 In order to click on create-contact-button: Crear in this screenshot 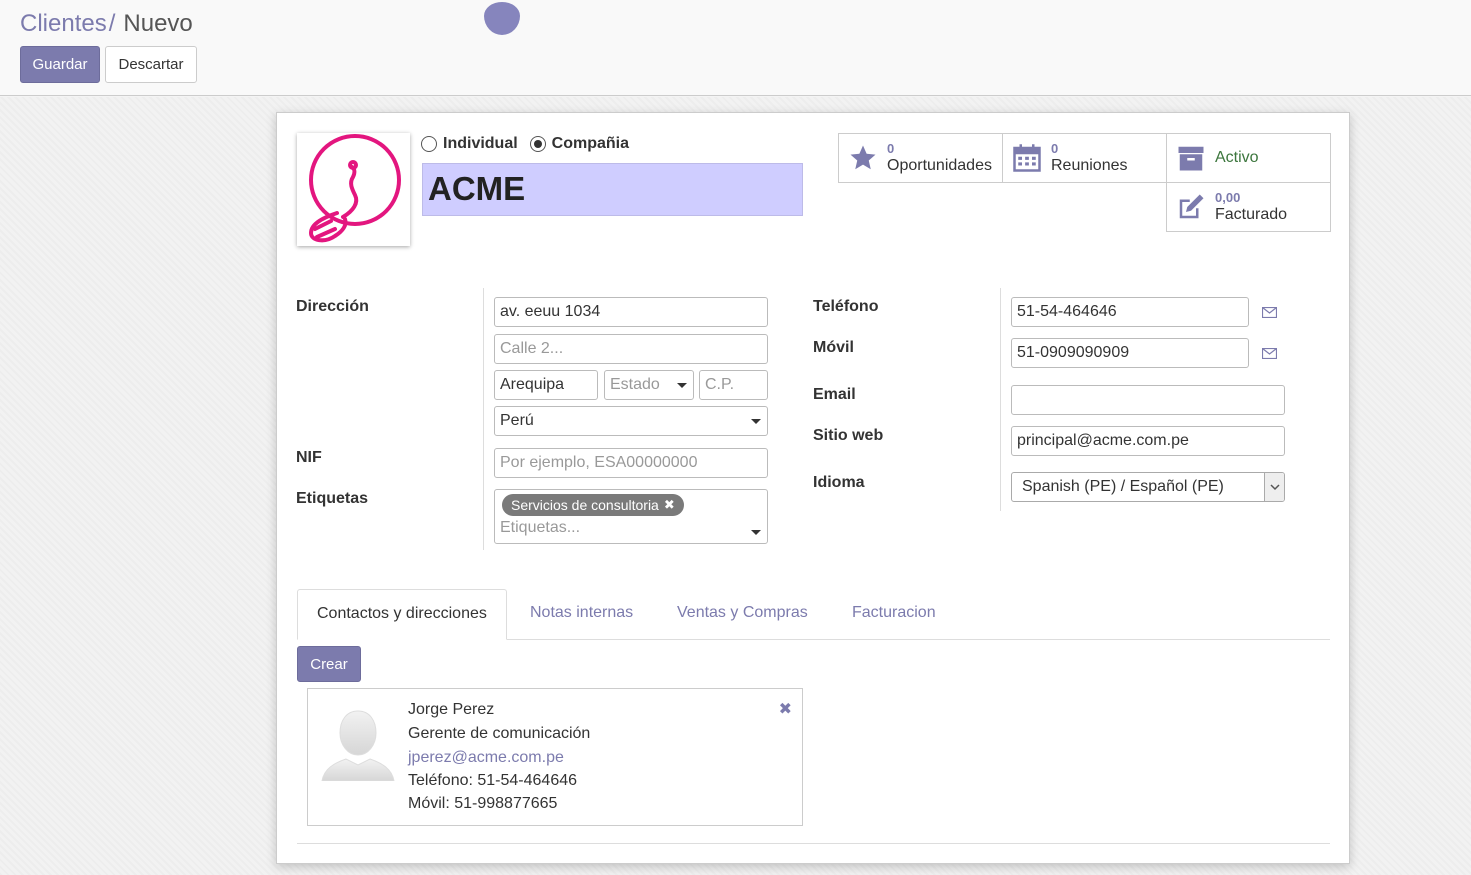, I will do `click(329, 664)`.